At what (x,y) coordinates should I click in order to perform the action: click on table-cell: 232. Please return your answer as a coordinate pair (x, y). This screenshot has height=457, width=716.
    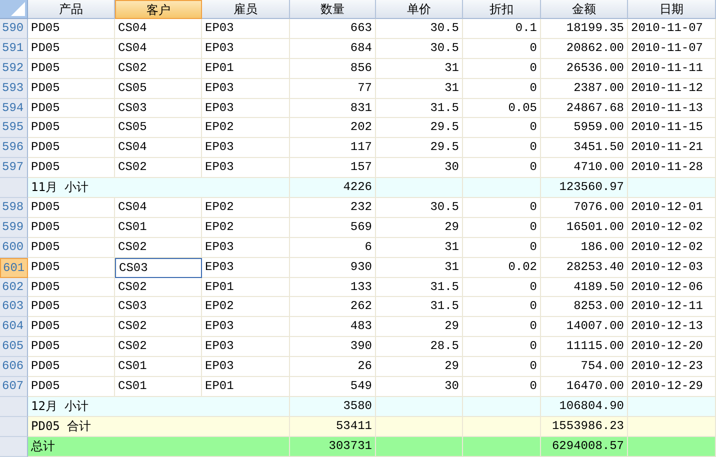
    Looking at the image, I should click on (333, 208).